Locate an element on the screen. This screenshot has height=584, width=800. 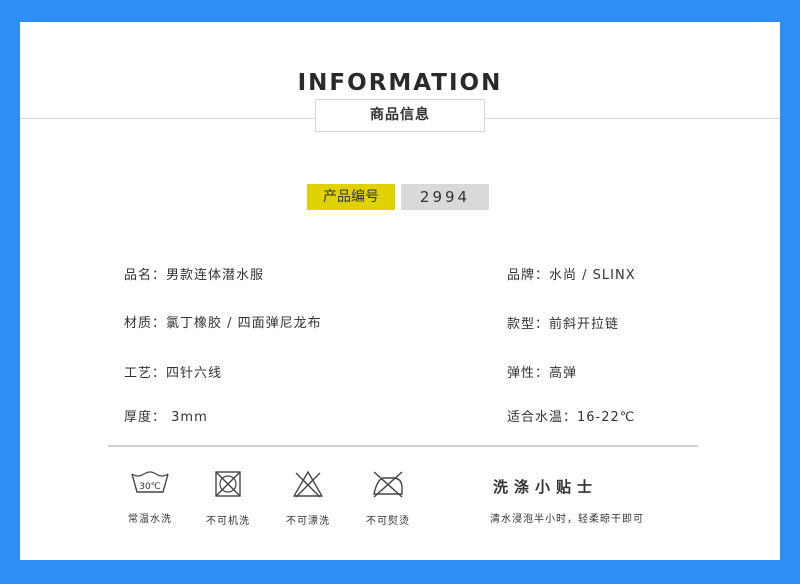
detail-style: 款型：前斜开拉链 is located at coordinates (563, 324).